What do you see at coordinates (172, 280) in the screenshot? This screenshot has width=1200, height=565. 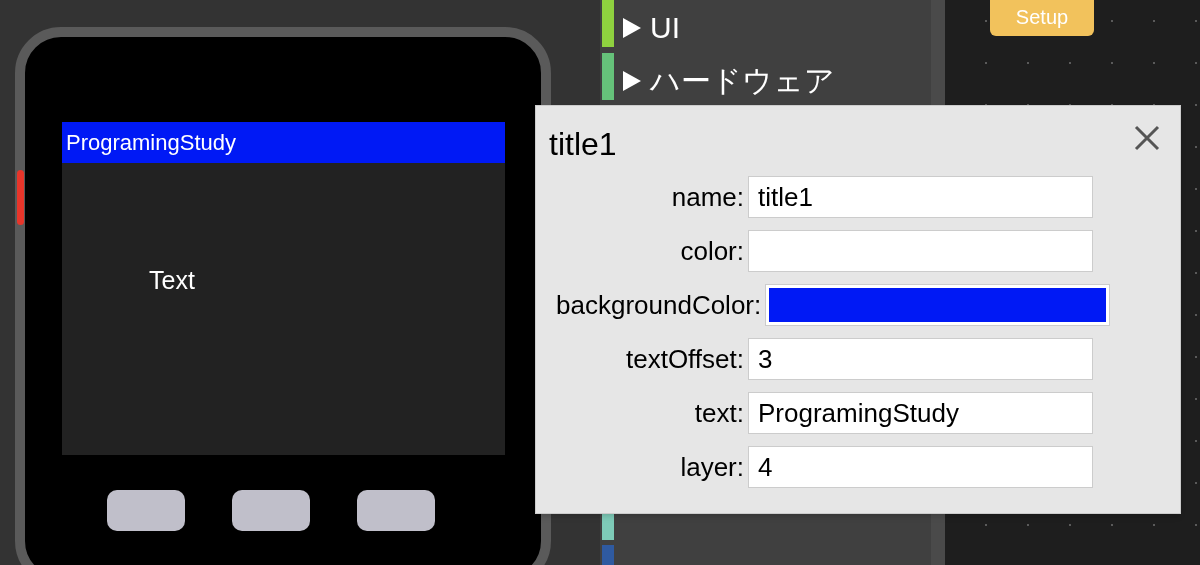 I see `screen-label: Text` at bounding box center [172, 280].